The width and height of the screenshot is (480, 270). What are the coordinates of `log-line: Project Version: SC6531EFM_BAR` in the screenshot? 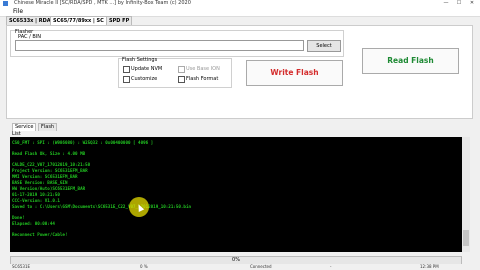 It's located at (50, 170).